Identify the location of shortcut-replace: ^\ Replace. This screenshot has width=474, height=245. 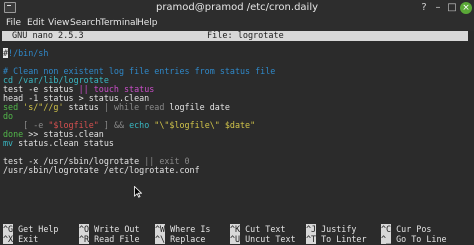
(180, 239).